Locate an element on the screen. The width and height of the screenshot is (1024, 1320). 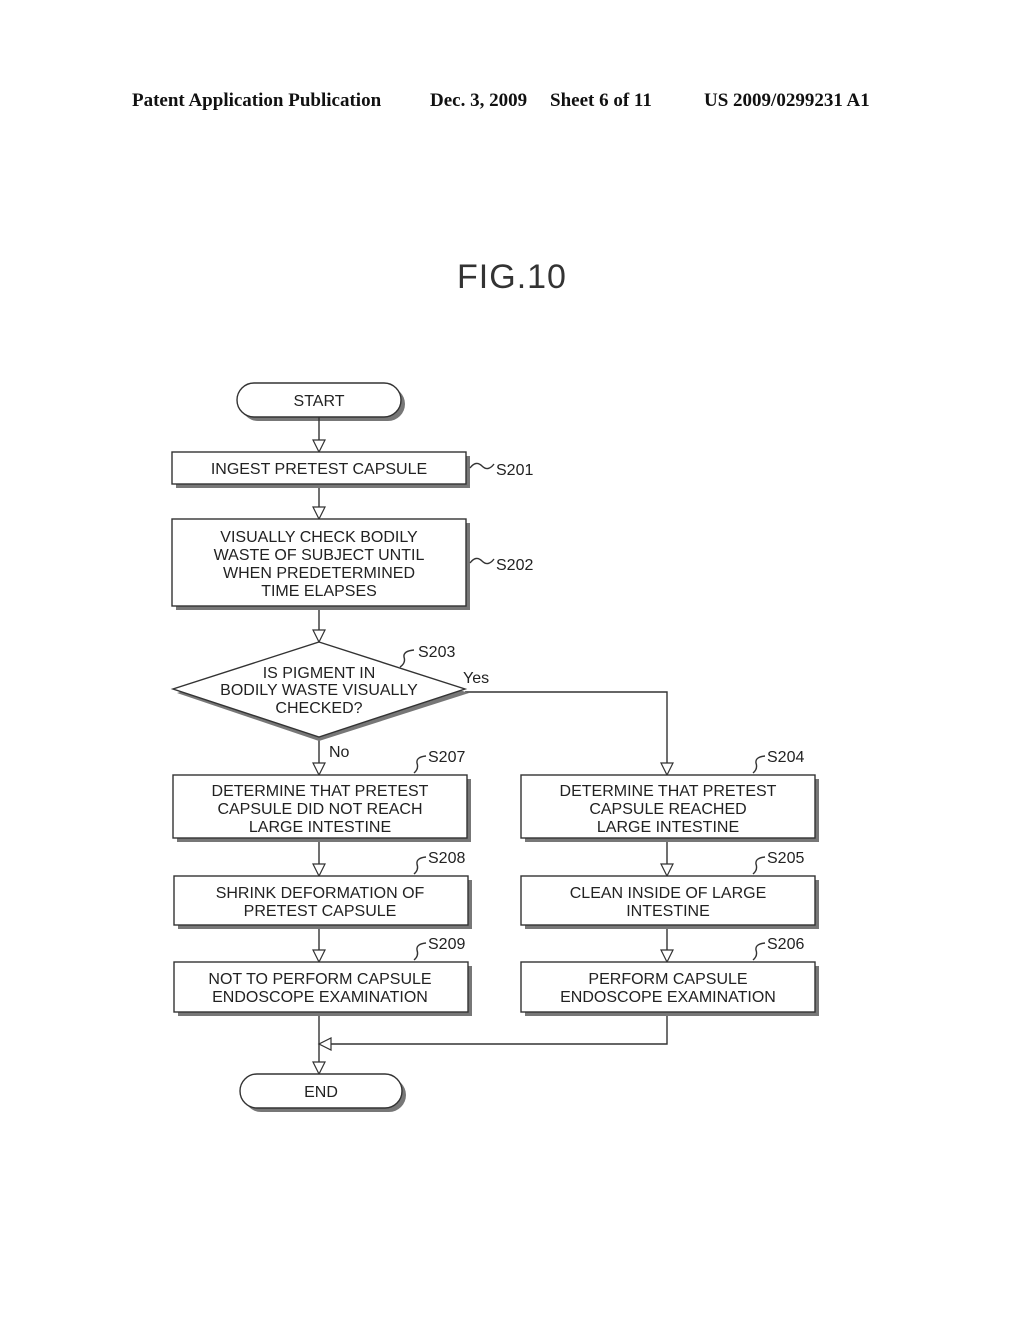
start-terminal: START is located at coordinates (320, 401).